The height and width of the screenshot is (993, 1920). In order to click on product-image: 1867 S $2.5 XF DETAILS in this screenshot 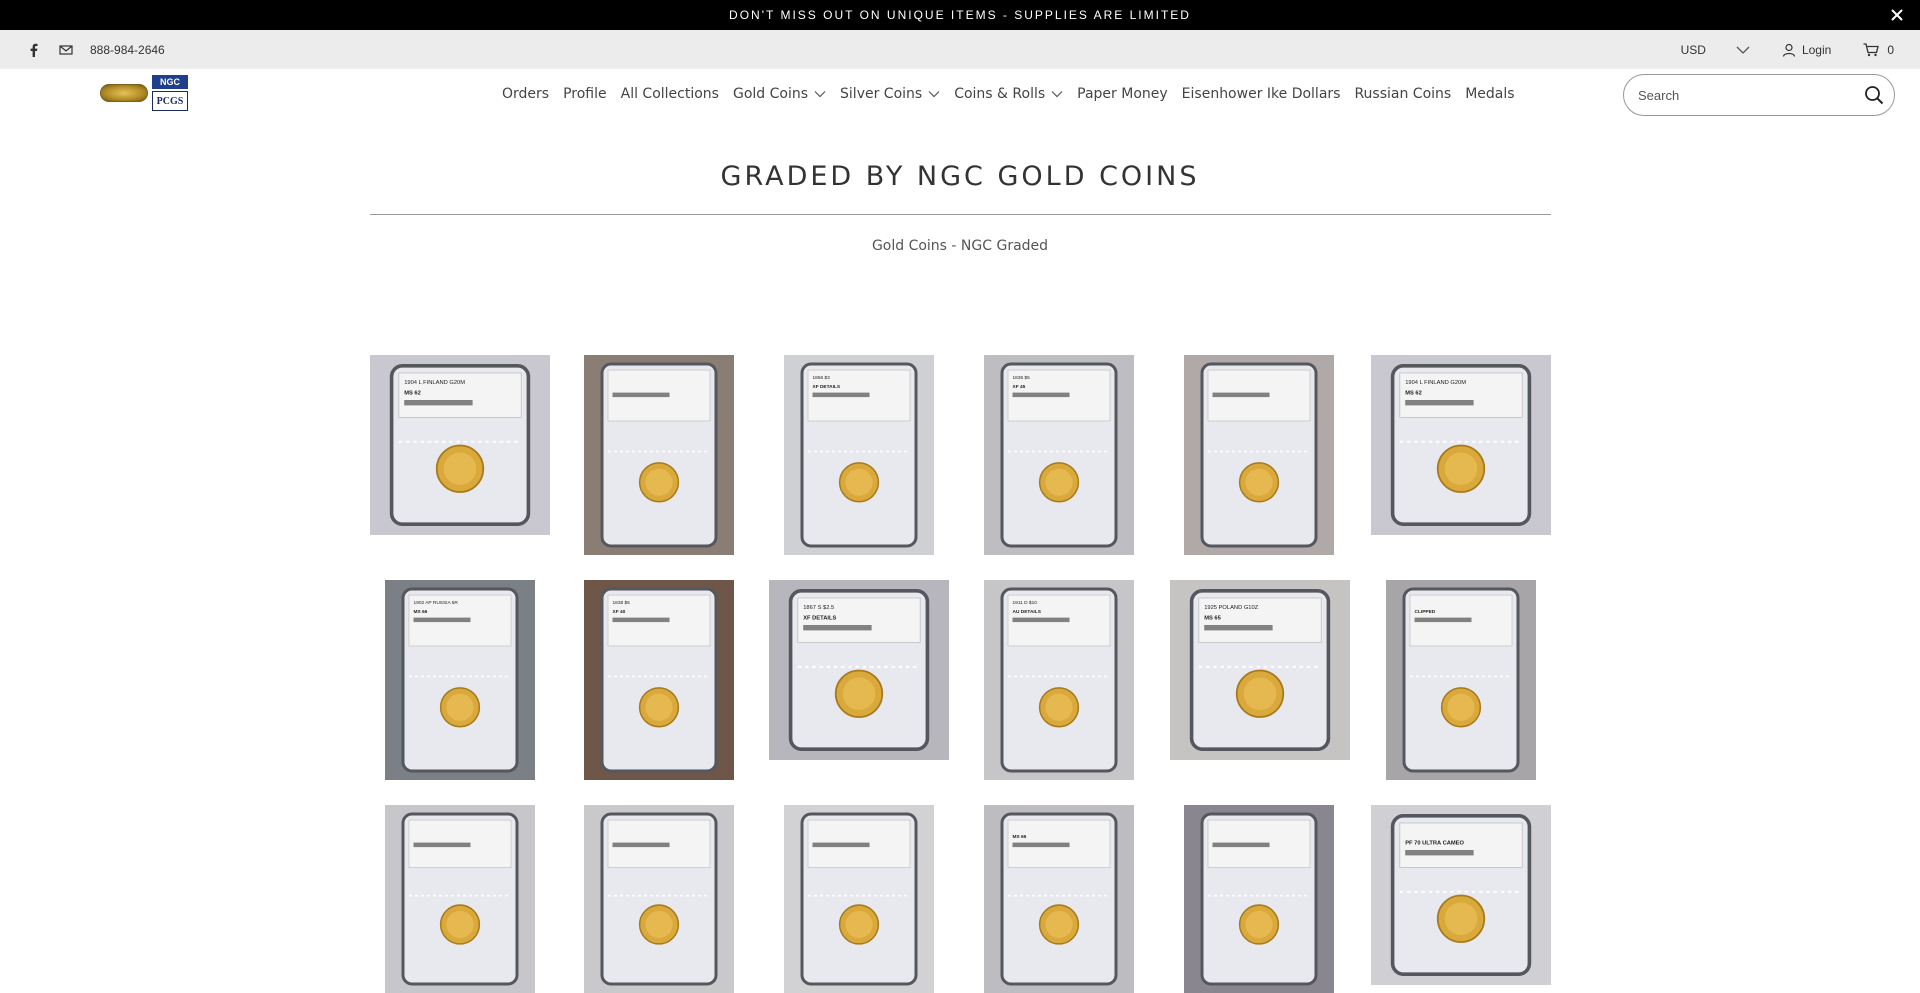, I will do `click(859, 670)`.